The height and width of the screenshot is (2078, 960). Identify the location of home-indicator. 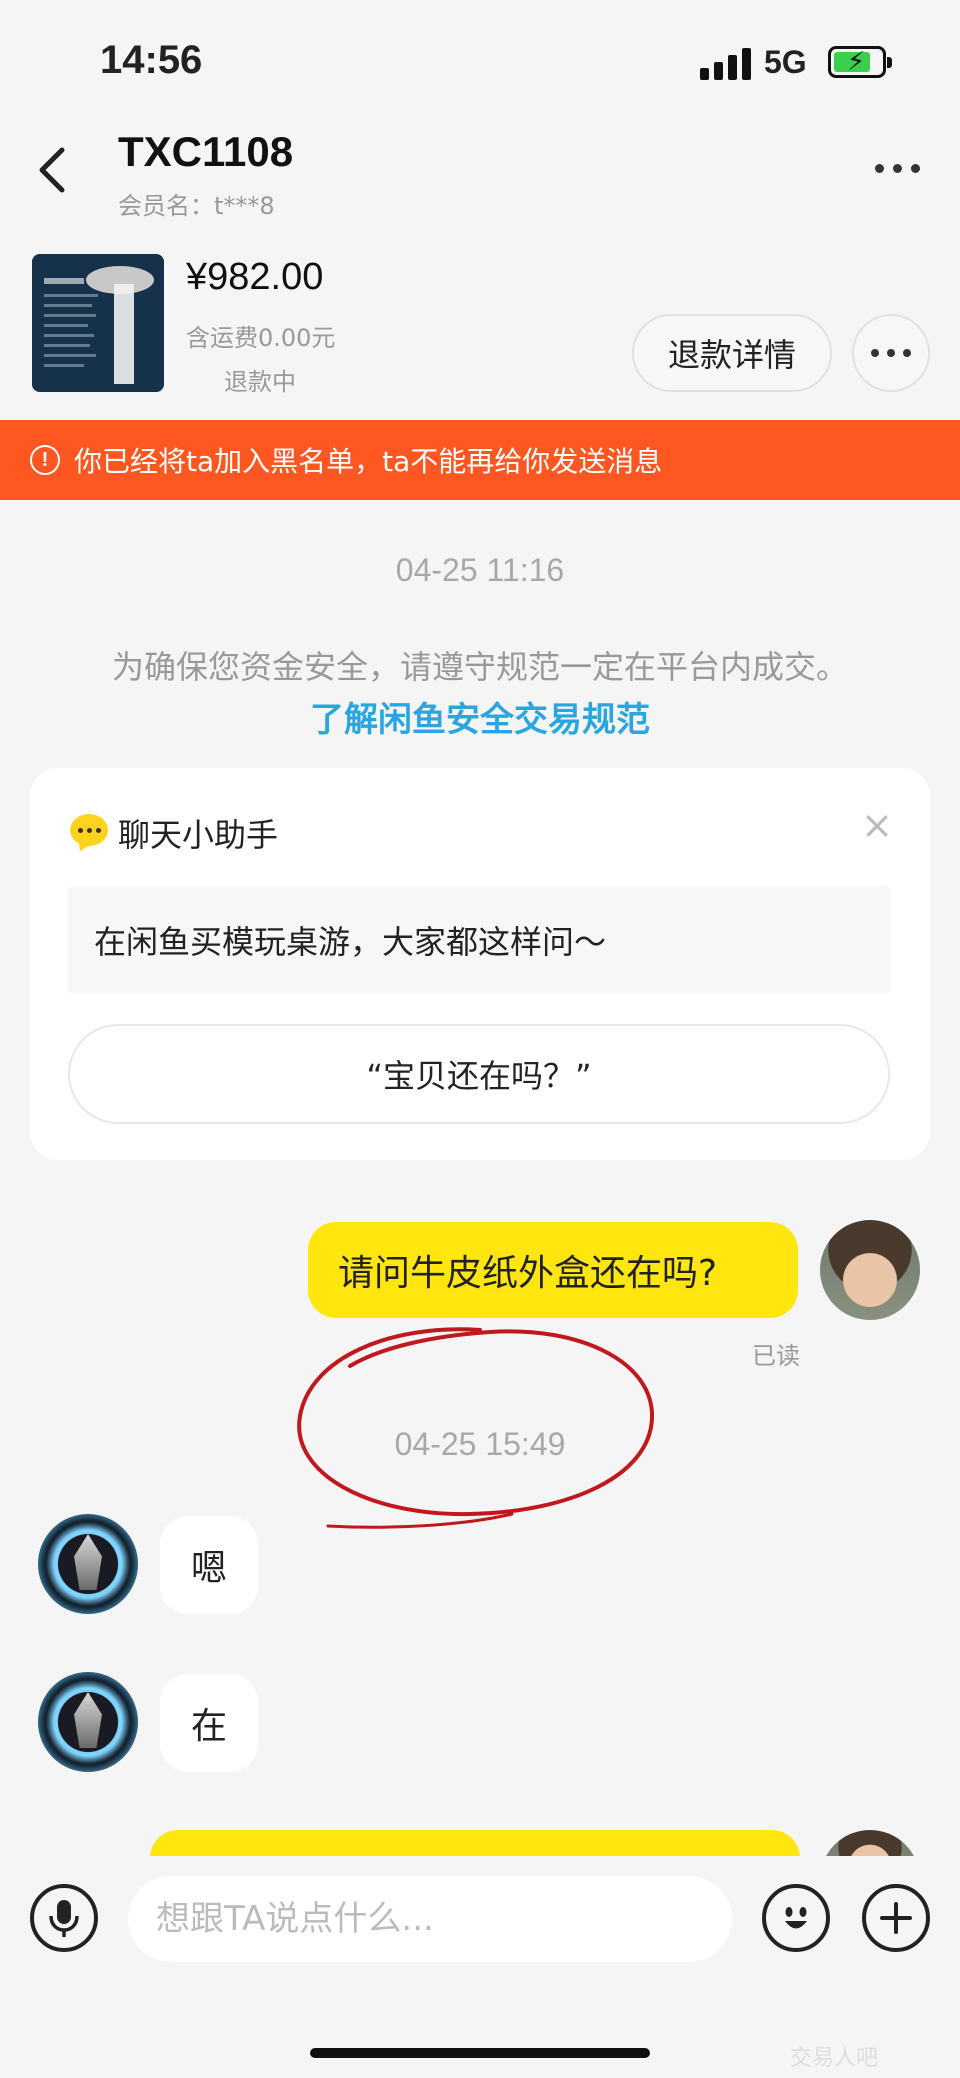
(480, 2053).